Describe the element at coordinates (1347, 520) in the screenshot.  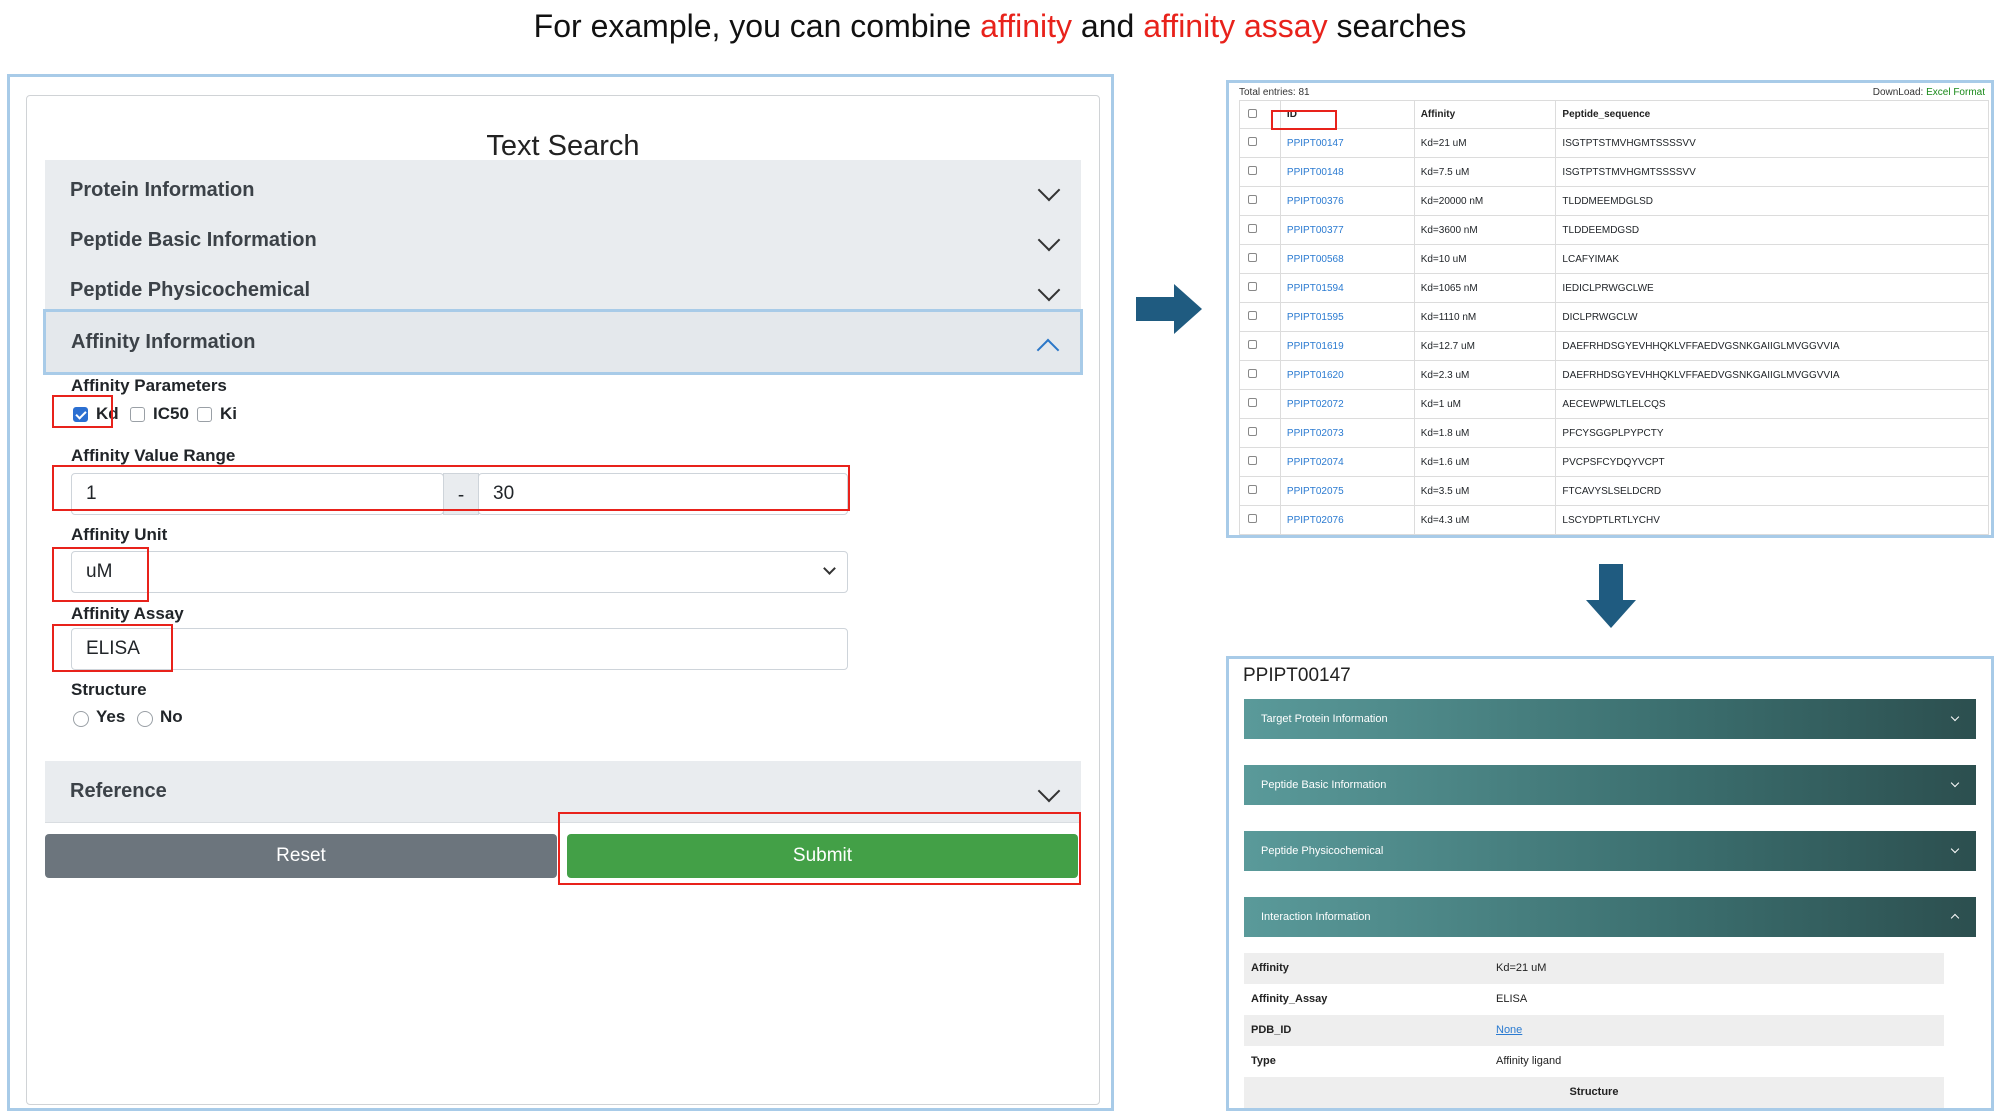
I see `row-id-link: PPIPT02076` at that location.